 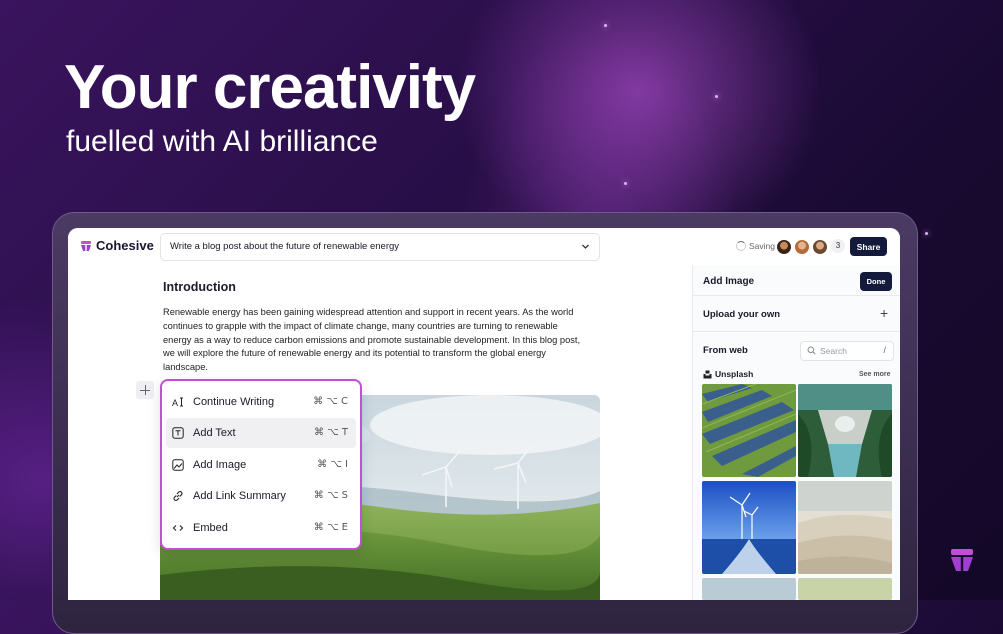 I want to click on dam-photo, so click(x=845, y=430).